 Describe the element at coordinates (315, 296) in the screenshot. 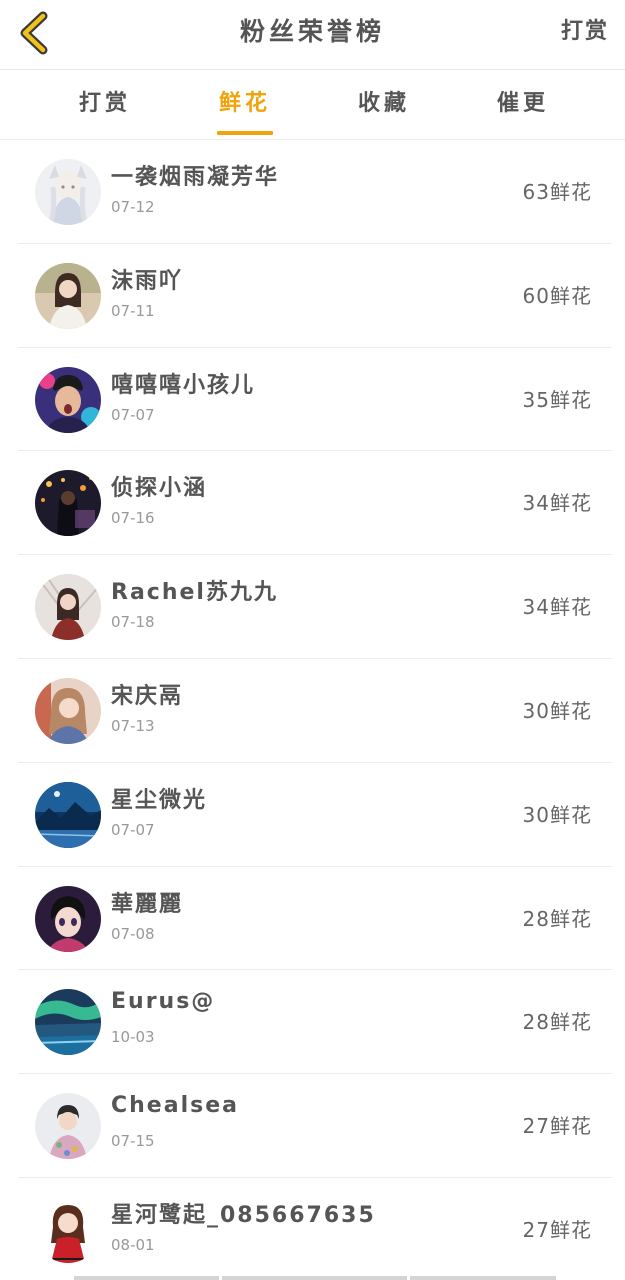

I see `list-item: 沫雨吖 07-11 60鲜花` at that location.